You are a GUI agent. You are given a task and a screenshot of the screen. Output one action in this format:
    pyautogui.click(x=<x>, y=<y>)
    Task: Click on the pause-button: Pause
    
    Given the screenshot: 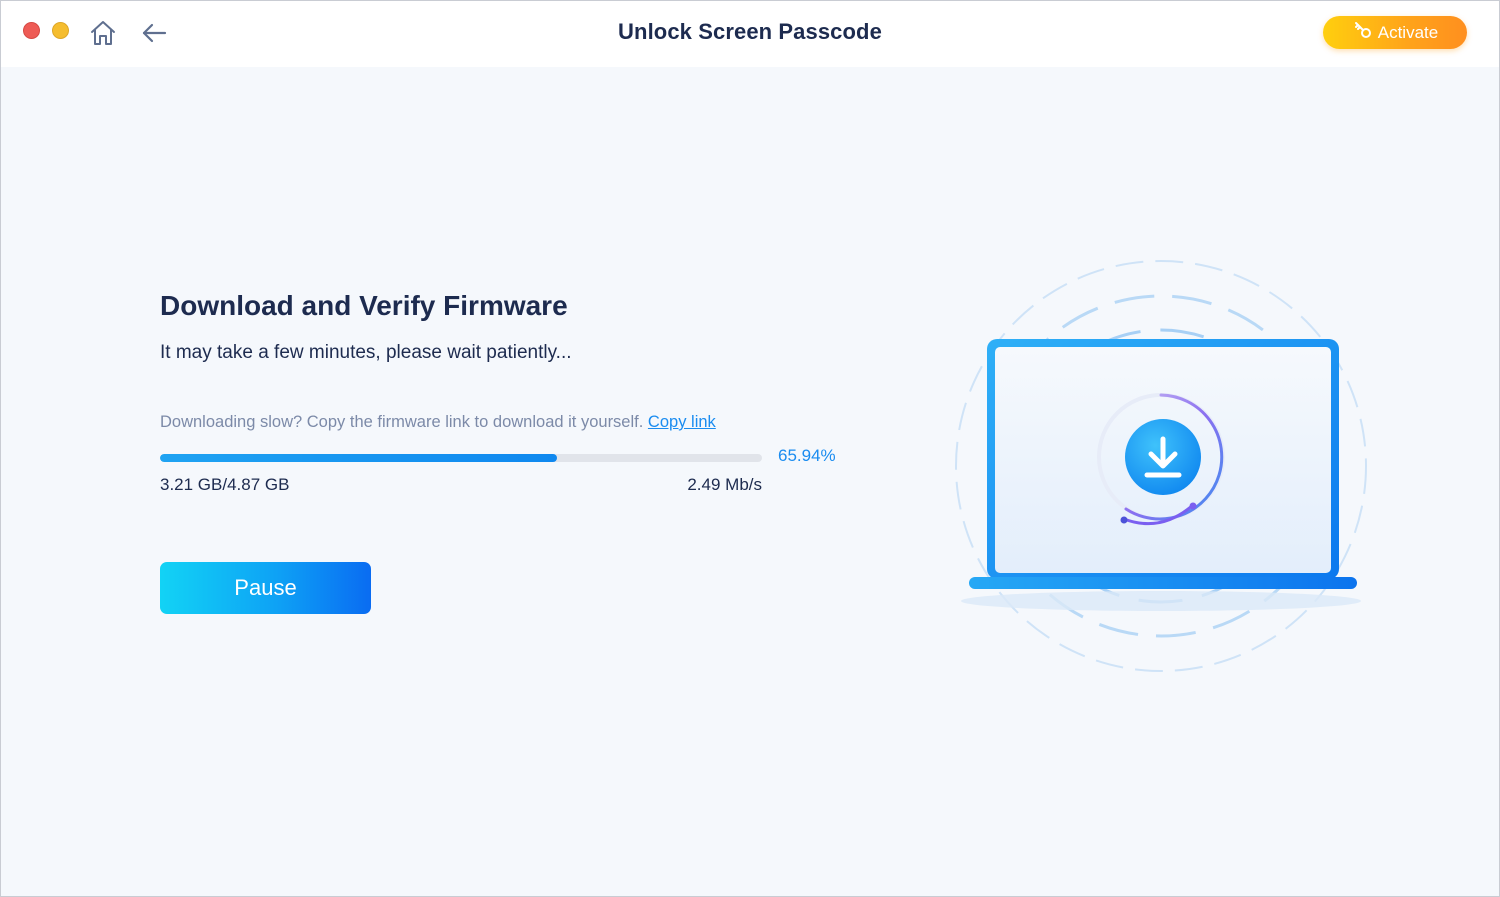 What is the action you would take?
    pyautogui.click(x=265, y=588)
    